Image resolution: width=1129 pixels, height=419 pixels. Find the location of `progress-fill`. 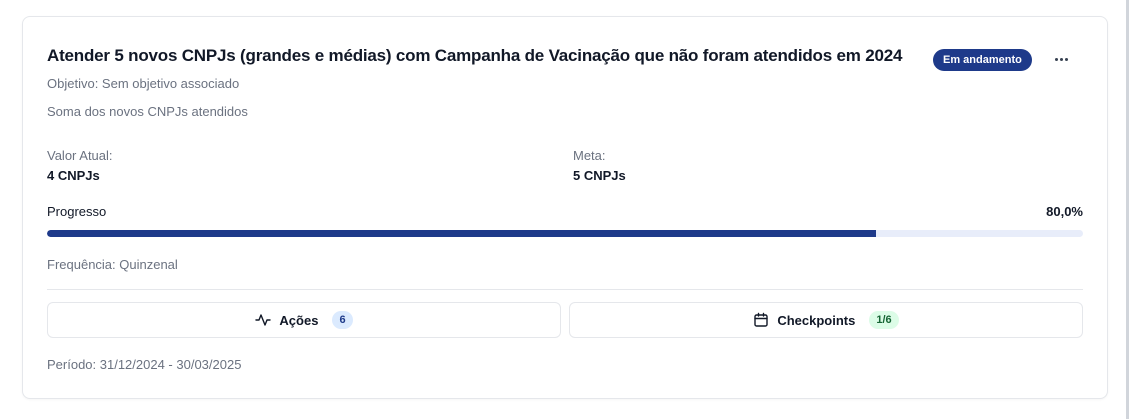

progress-fill is located at coordinates (461, 233).